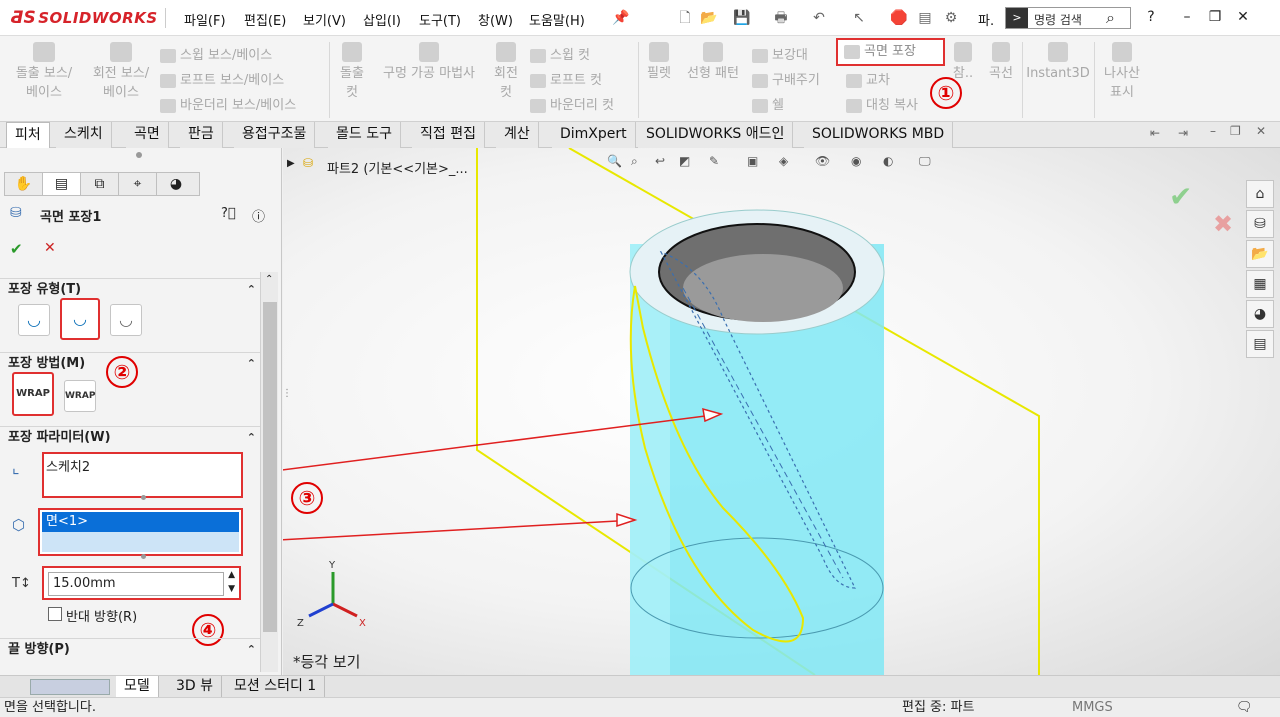 The height and width of the screenshot is (717, 1280). I want to click on tab-mbd: SOLIDWORKS MBD, so click(879, 135).